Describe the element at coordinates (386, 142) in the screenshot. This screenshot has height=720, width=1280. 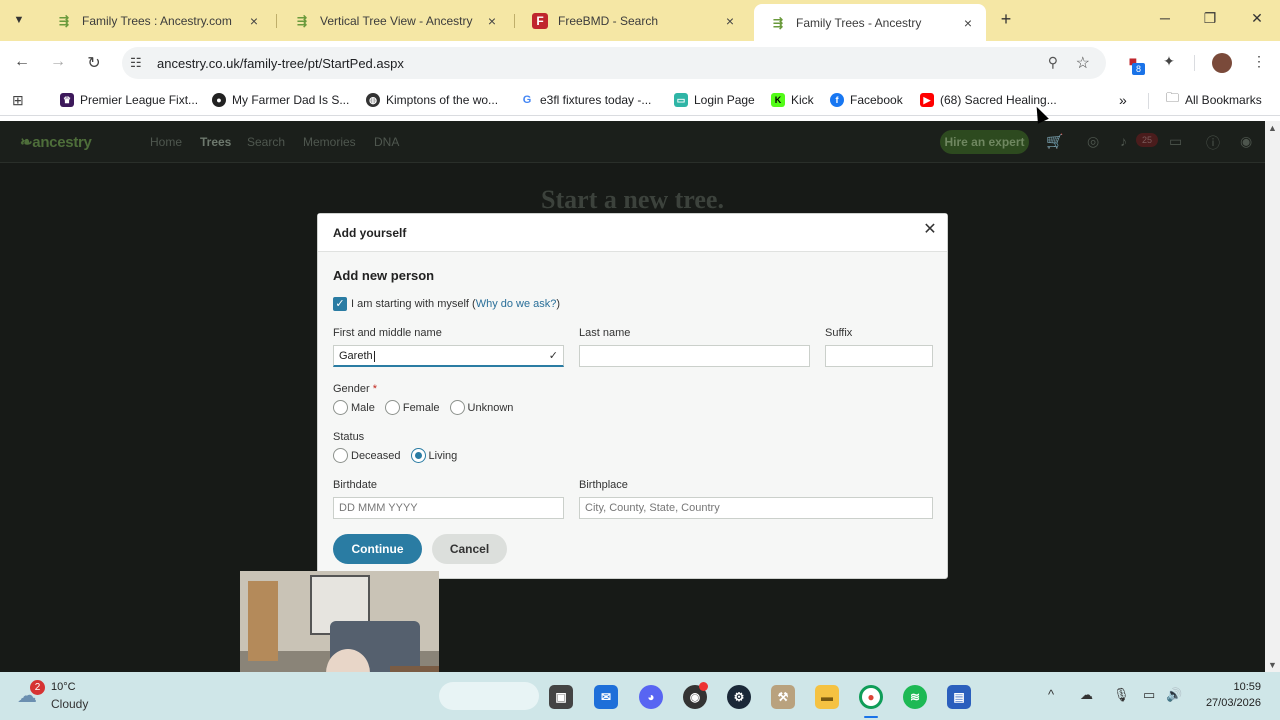
I see `nav-dna: DNA` at that location.